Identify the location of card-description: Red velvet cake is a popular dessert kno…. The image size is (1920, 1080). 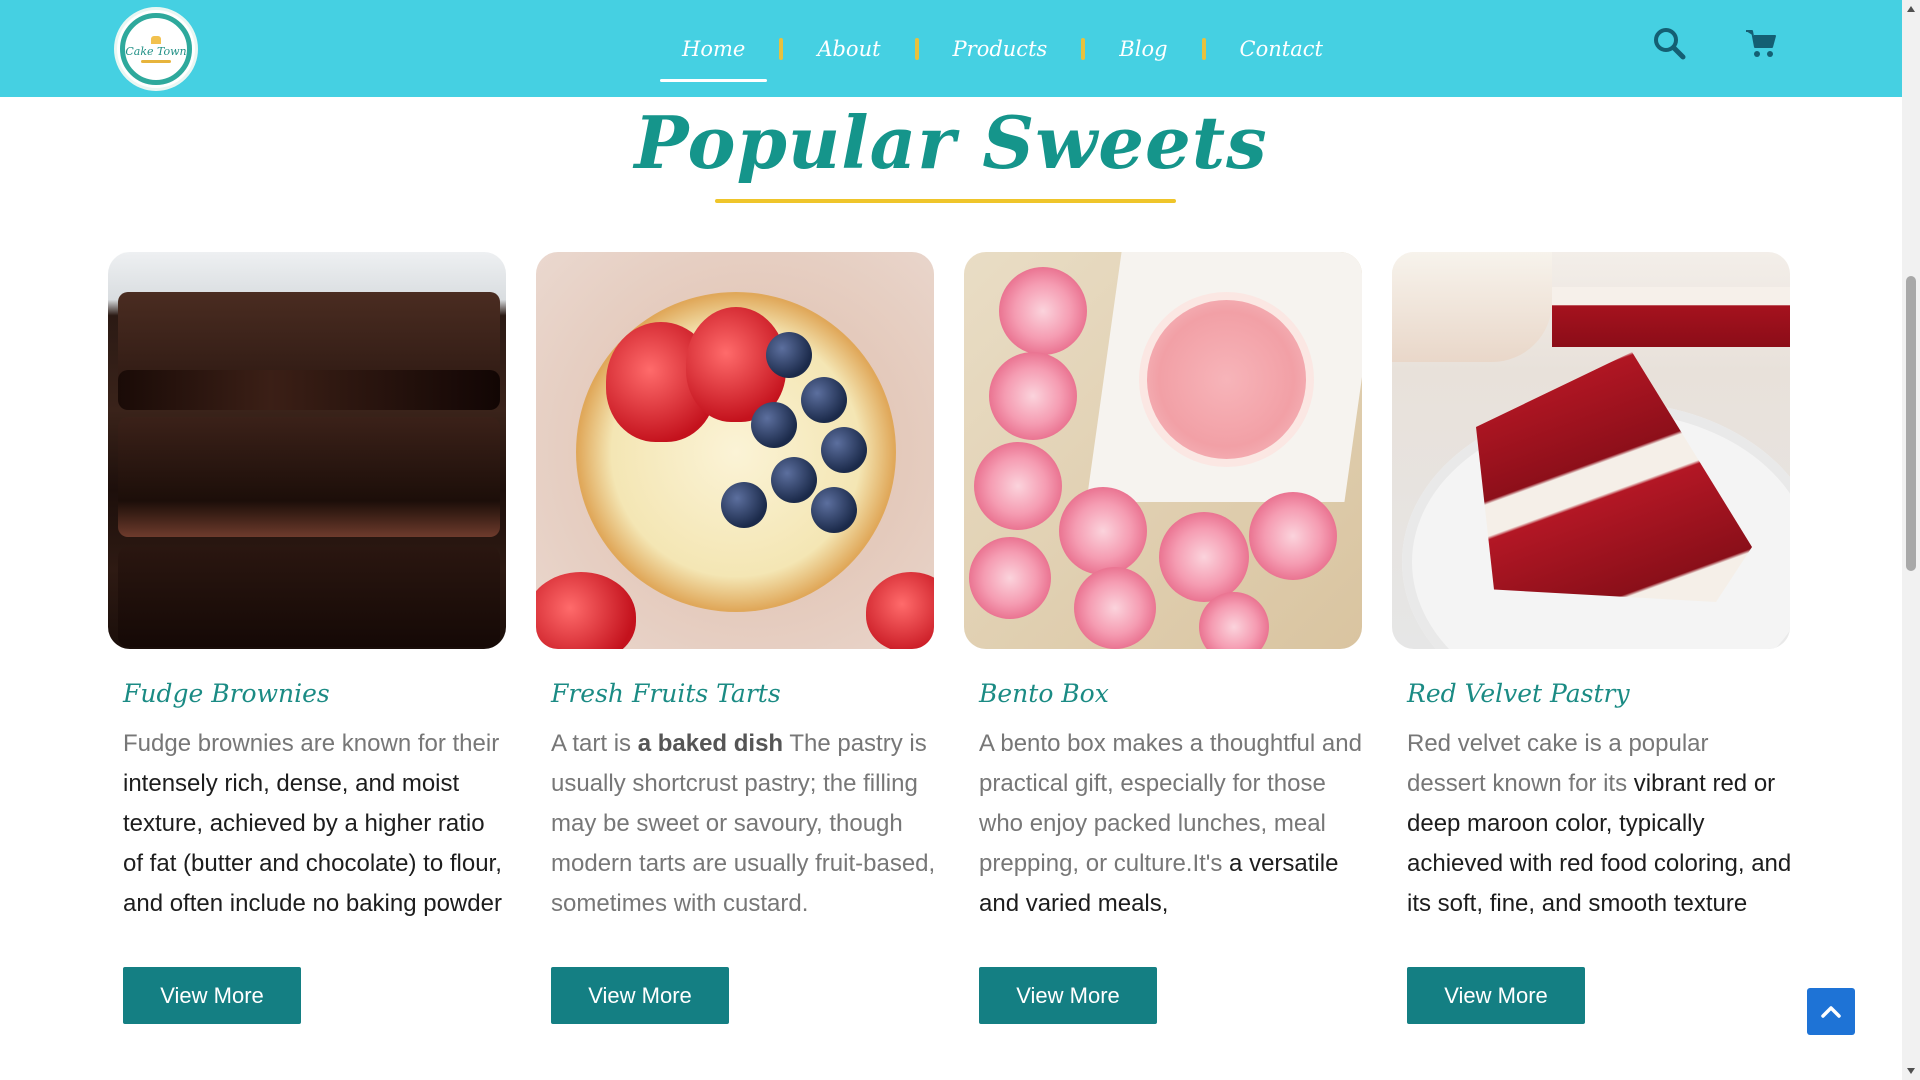
(1599, 824).